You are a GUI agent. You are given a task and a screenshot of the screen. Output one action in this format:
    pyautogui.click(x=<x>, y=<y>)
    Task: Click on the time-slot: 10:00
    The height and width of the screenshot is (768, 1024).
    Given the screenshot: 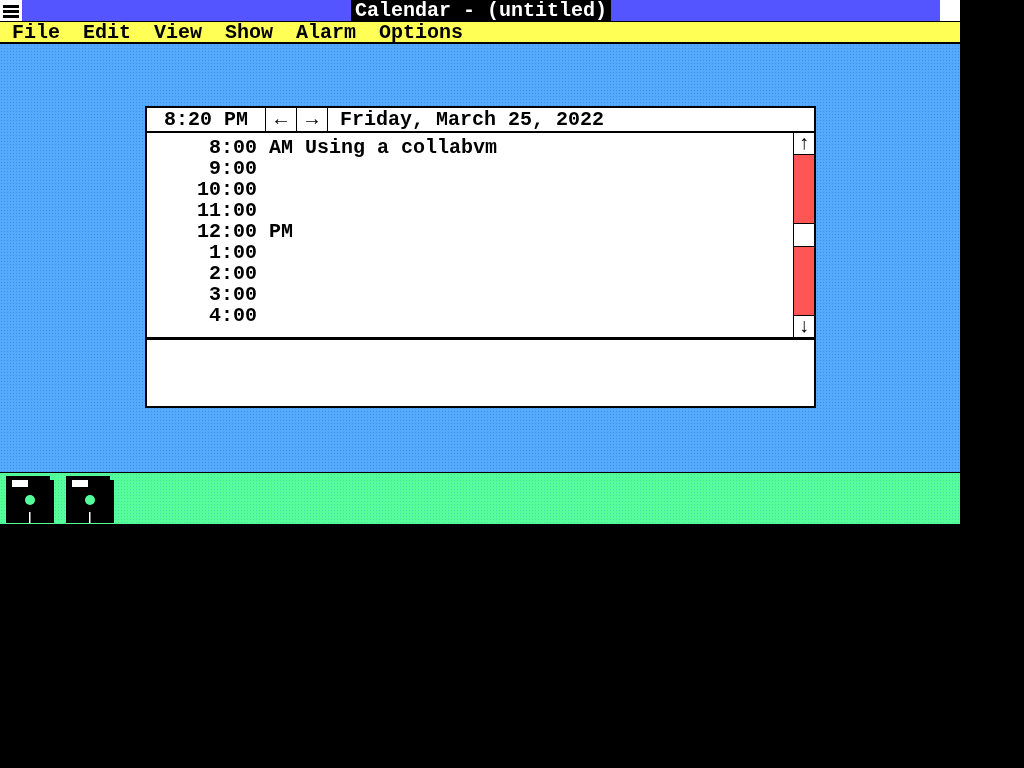 What is the action you would take?
    pyautogui.click(x=202, y=189)
    